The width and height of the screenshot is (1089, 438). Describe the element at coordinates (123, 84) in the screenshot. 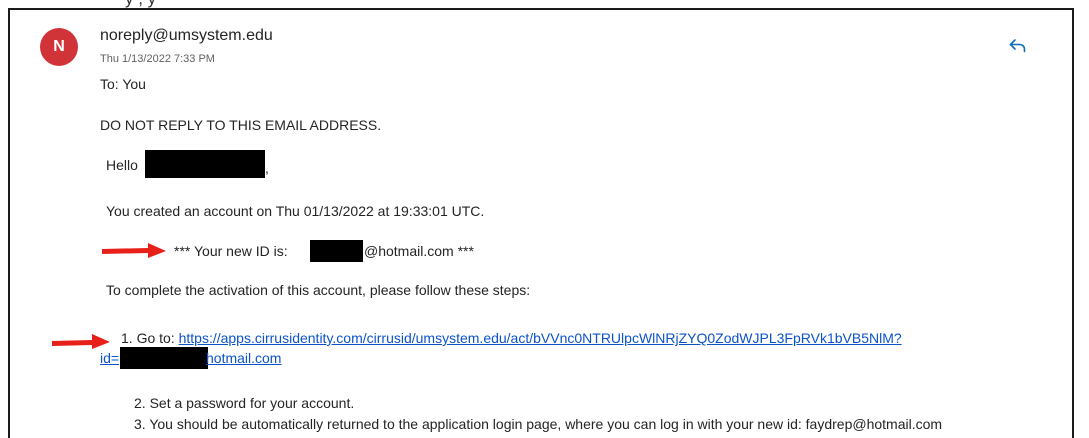

I see `to-line: To: You` at that location.